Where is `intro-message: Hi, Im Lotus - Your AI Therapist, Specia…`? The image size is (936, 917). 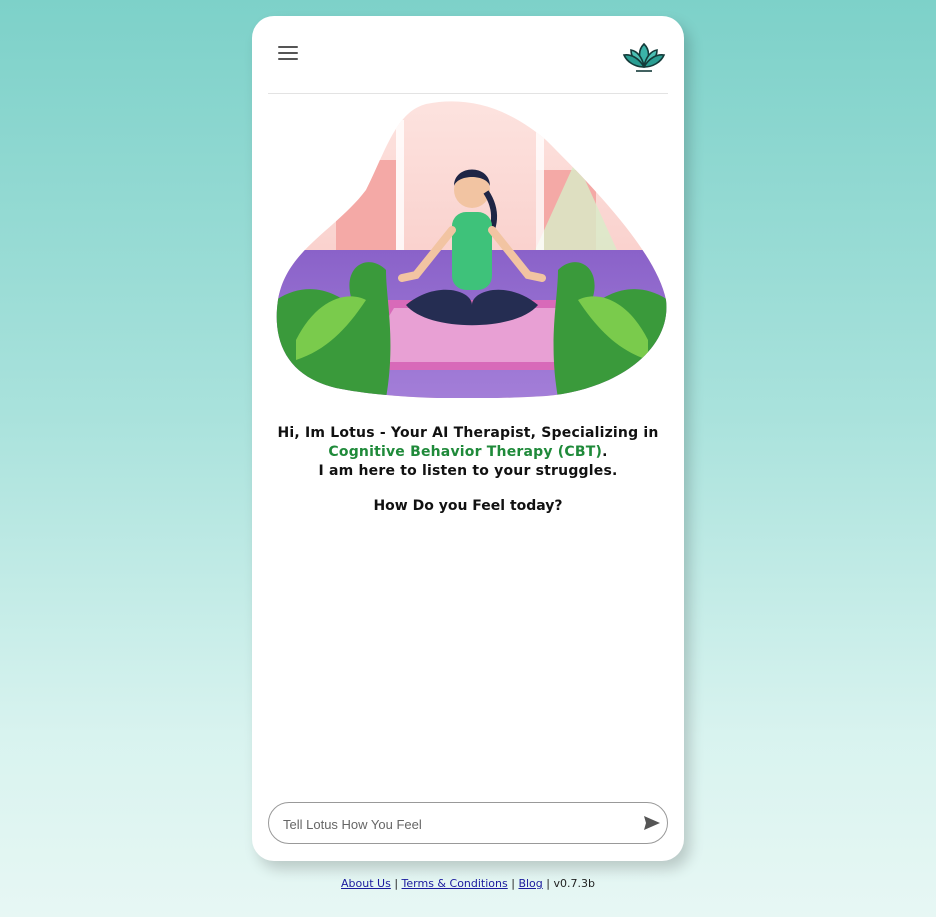 intro-message: Hi, Im Lotus - Your AI Therapist, Specia… is located at coordinates (468, 452).